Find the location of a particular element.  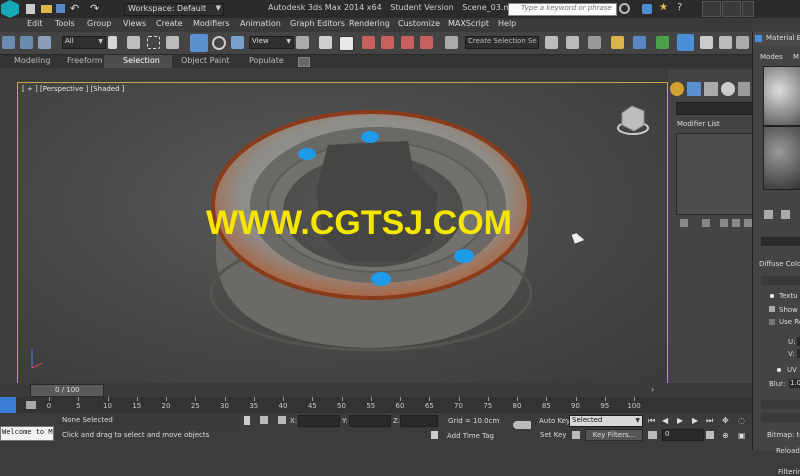

time-configuration-icon is located at coordinates (710, 435).